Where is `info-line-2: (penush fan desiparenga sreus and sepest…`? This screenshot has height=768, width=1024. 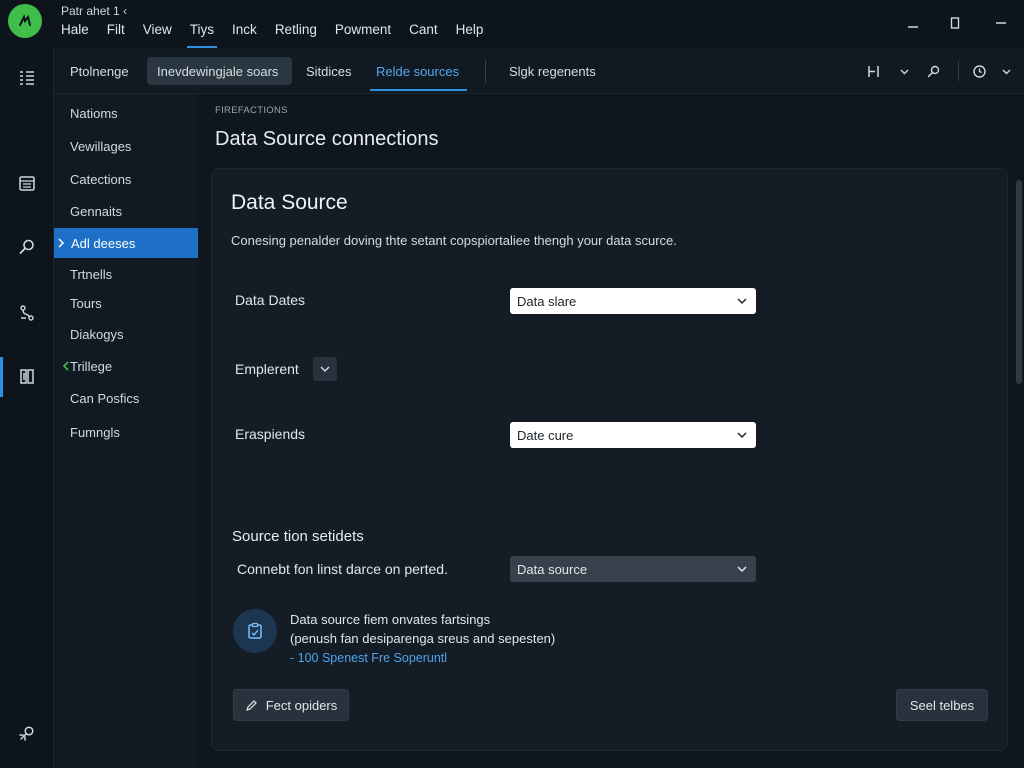 info-line-2: (penush fan desiparenga sreus and sepest… is located at coordinates (423, 638).